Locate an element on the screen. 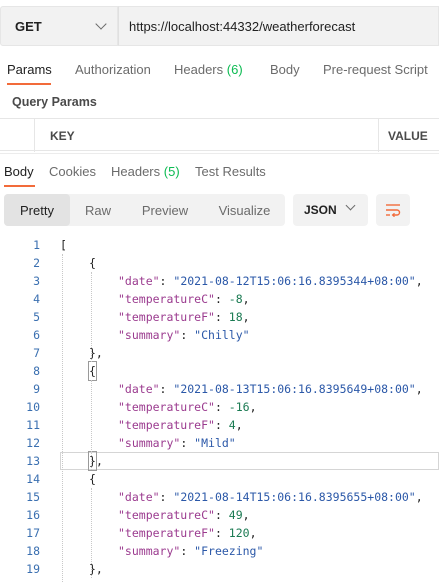  query-params-table: KEY VALUE is located at coordinates (219, 135).